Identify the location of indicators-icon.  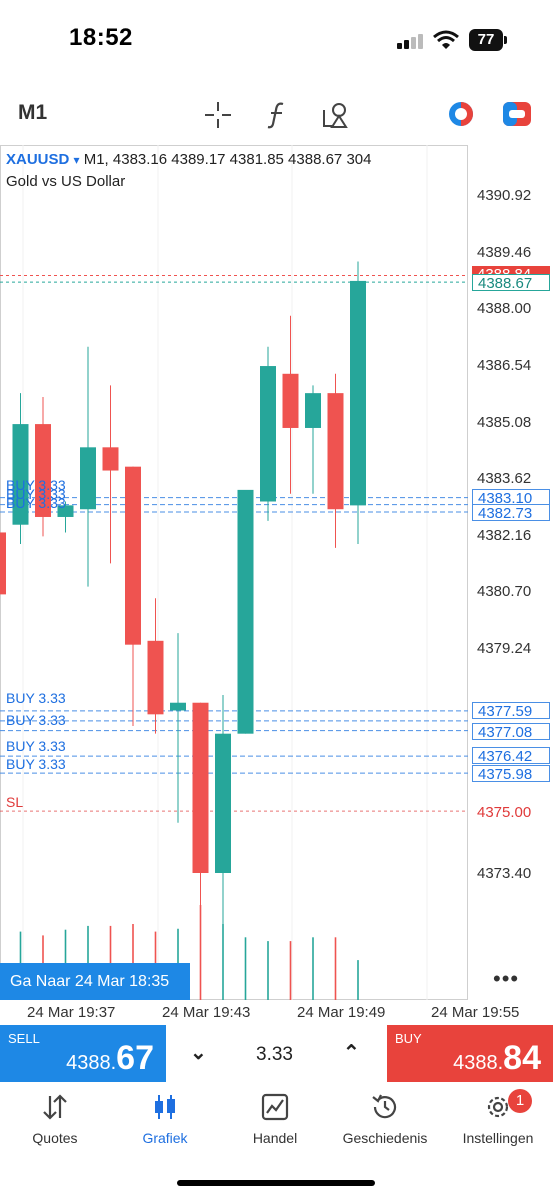
(277, 115).